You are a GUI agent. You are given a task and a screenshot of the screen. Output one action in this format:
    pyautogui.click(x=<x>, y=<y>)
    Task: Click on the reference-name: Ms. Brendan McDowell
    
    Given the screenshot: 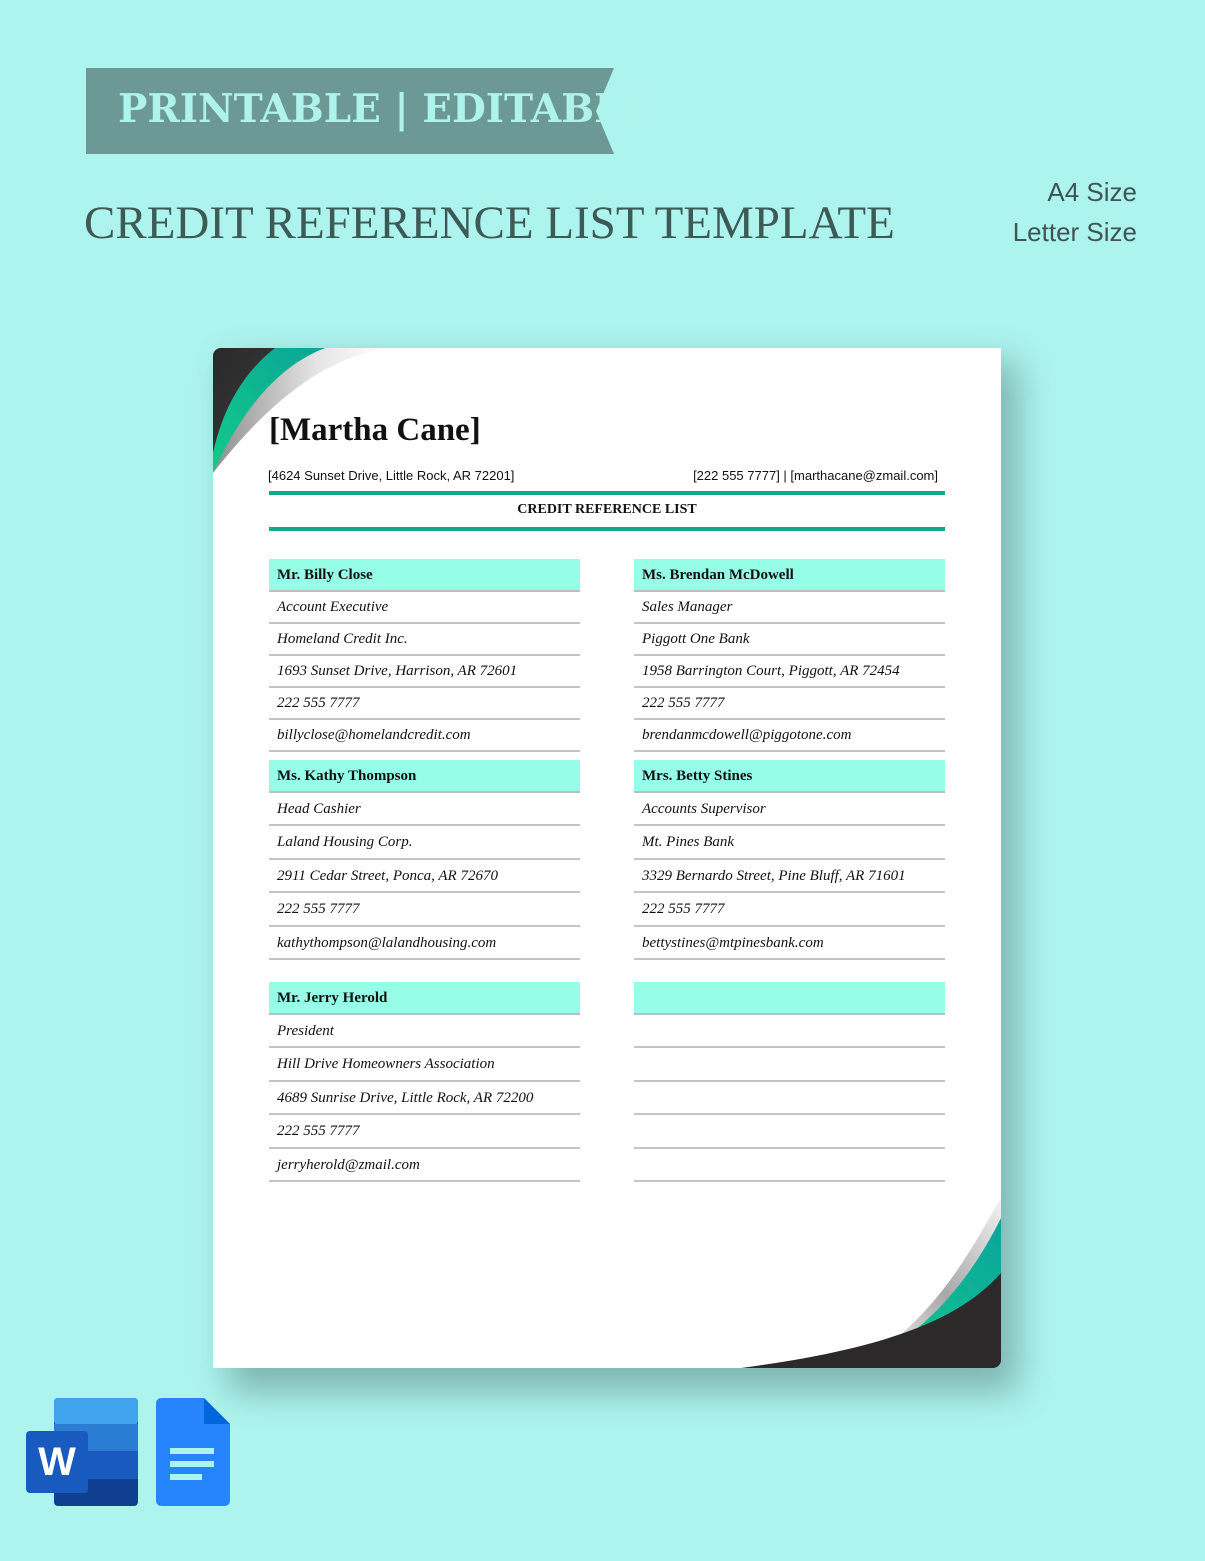 What is the action you would take?
    pyautogui.click(x=789, y=575)
    